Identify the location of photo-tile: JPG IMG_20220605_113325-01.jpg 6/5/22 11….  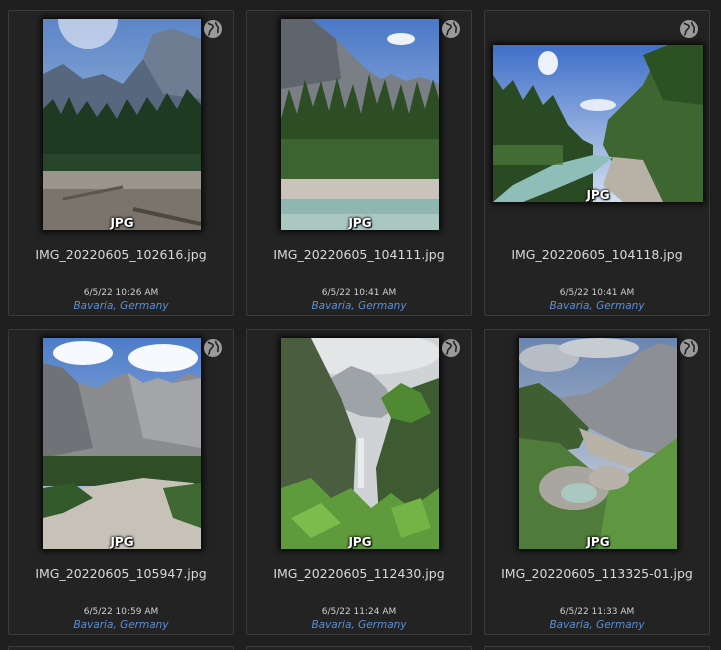
(597, 482).